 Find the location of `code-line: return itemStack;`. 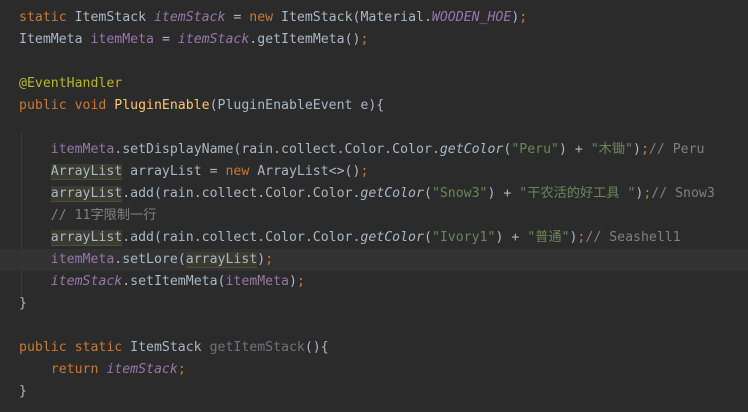

code-line: return itemStack; is located at coordinates (374, 370).